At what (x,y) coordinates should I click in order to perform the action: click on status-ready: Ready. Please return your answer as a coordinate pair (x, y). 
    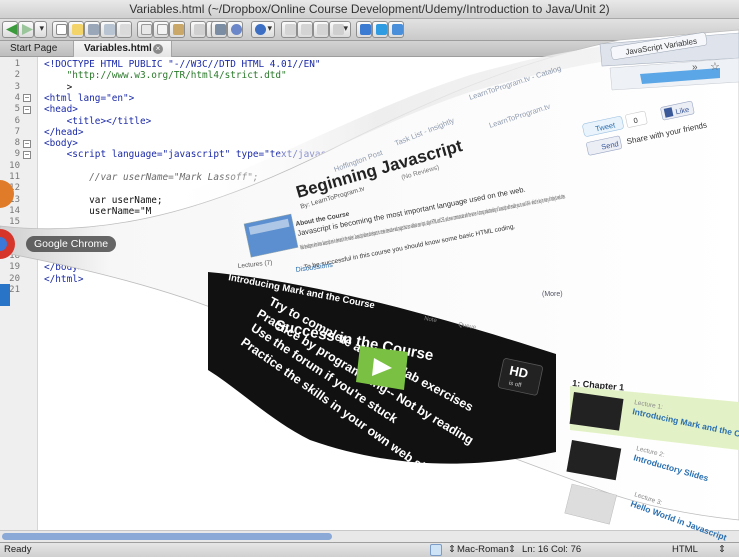
    Looking at the image, I should click on (18, 549).